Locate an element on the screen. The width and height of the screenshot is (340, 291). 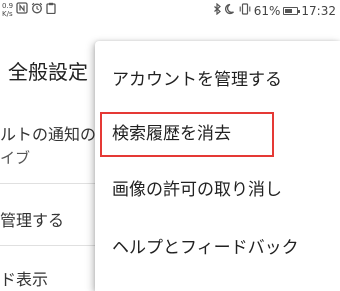
network-speed: 0.9 K/s is located at coordinates (7, 10).